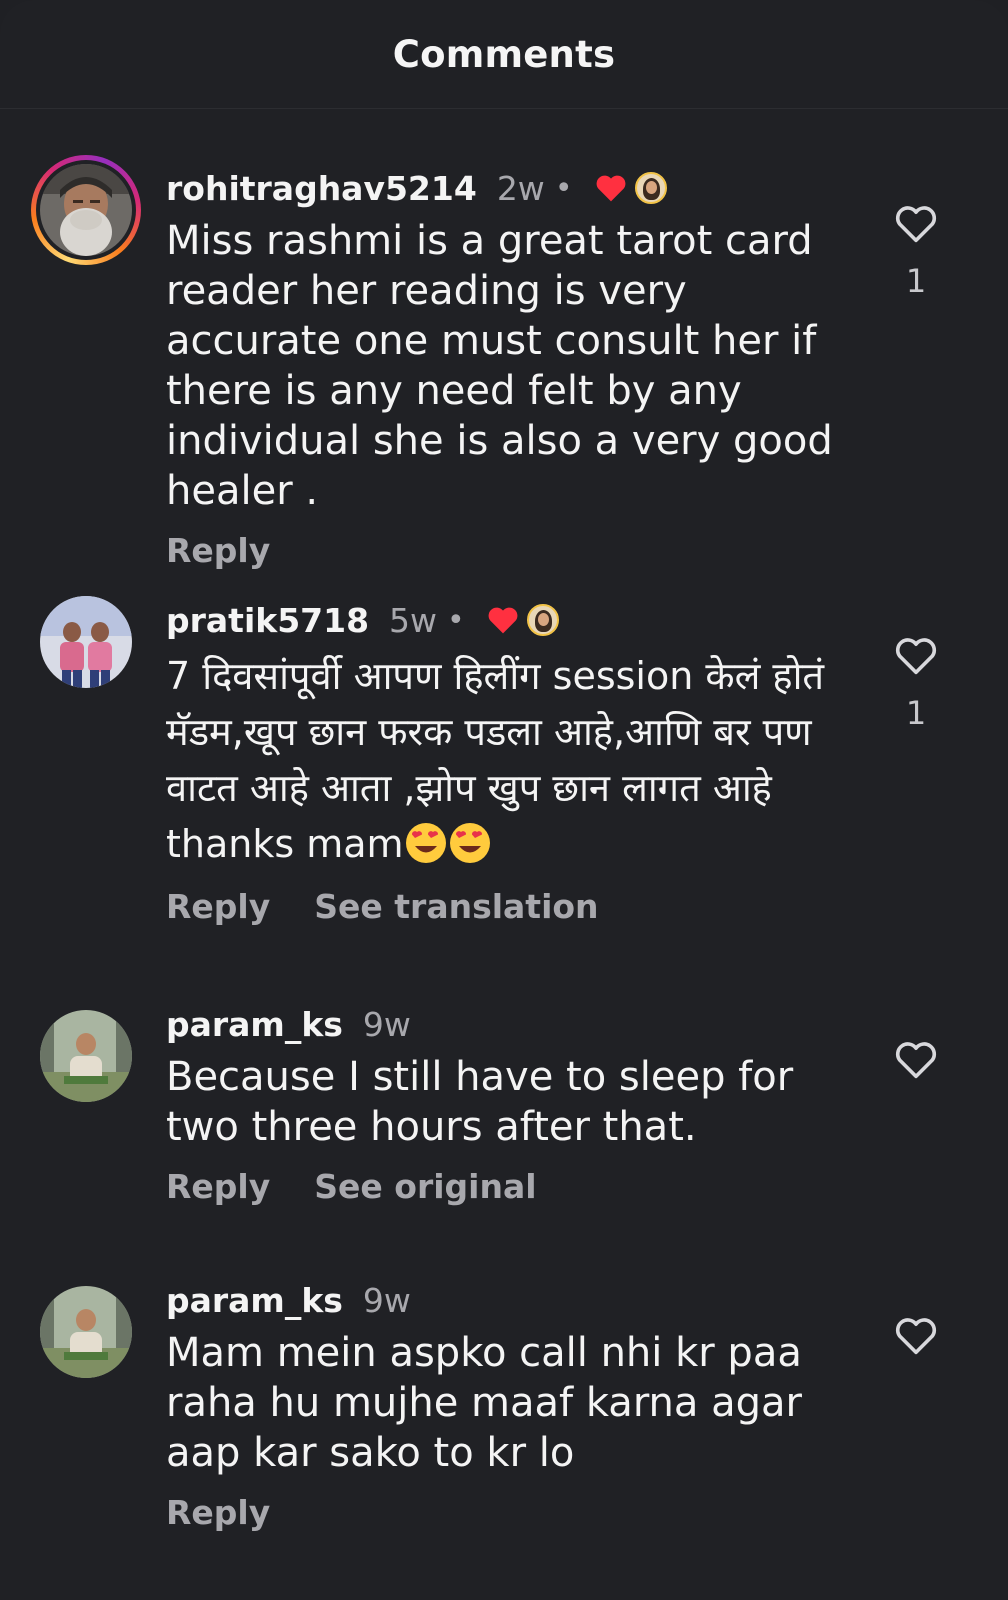 This screenshot has width=1008, height=1600. I want to click on comment-meta: pratik5718 5w •, so click(511, 620).